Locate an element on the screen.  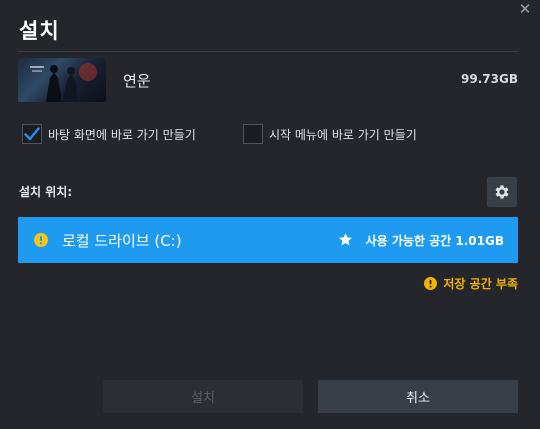
desktop-shortcut-label: 바탕 화면에 바로 가기 만들기 is located at coordinates (122, 134).